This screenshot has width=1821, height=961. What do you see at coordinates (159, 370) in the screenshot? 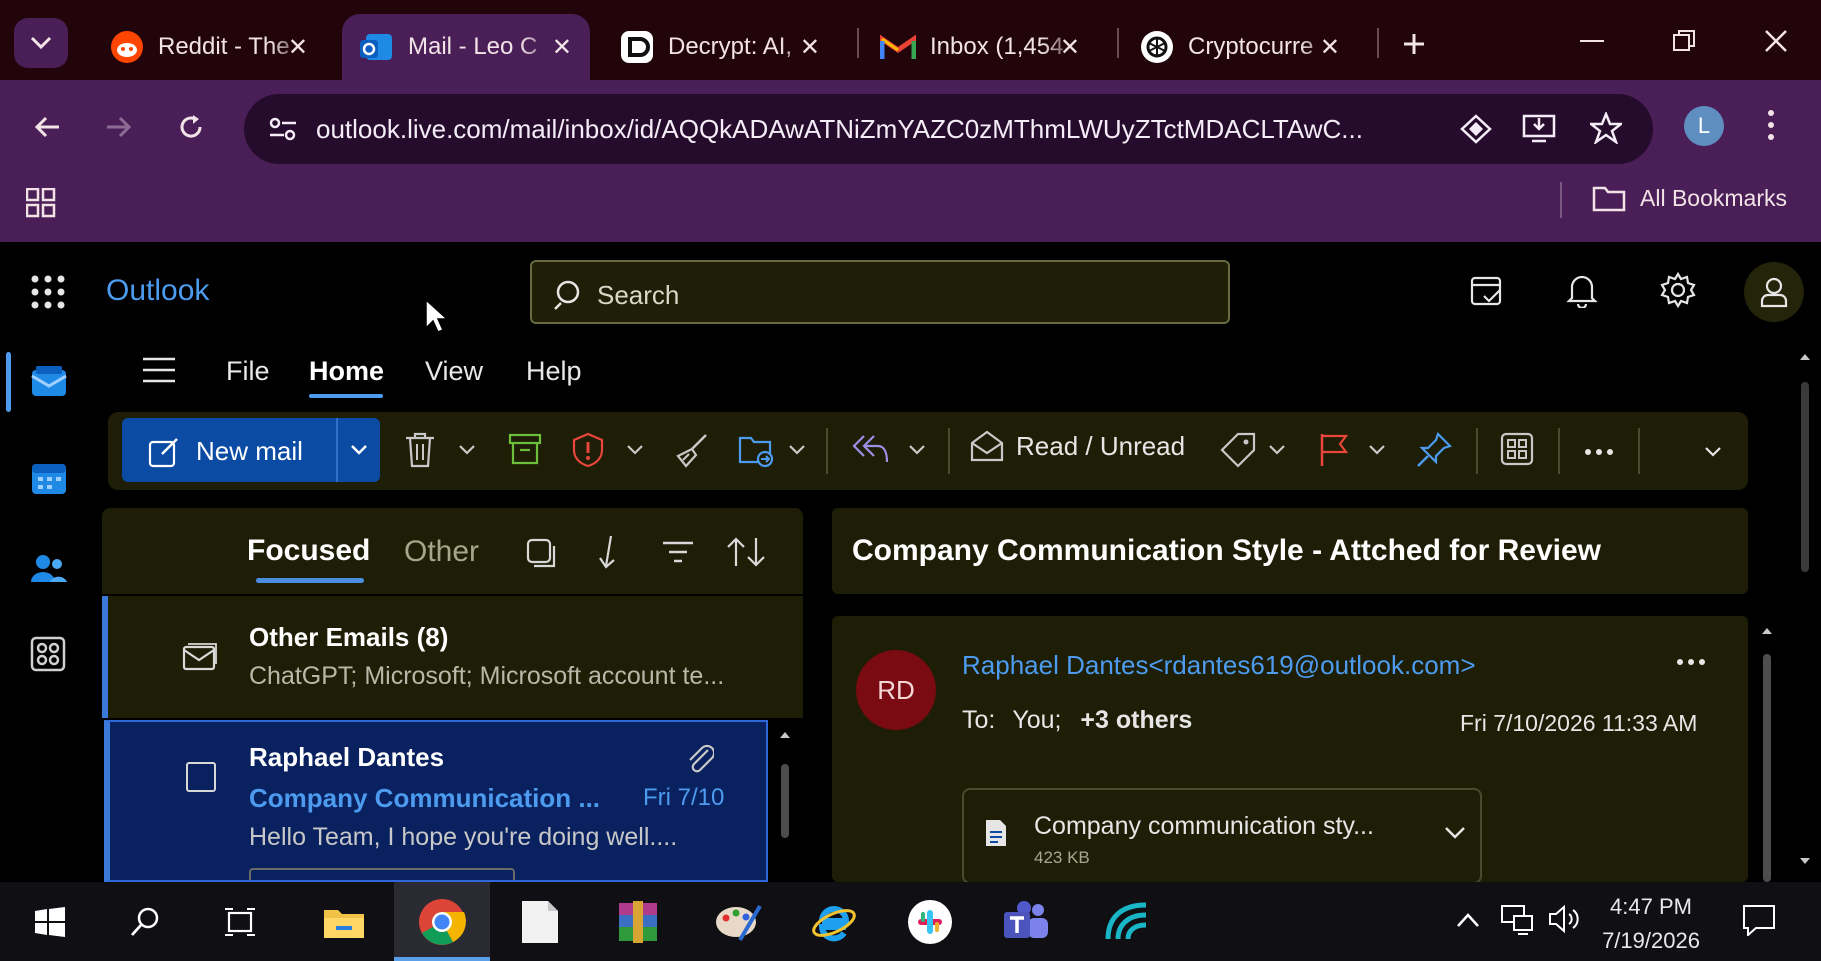
I see `hamburger-button` at bounding box center [159, 370].